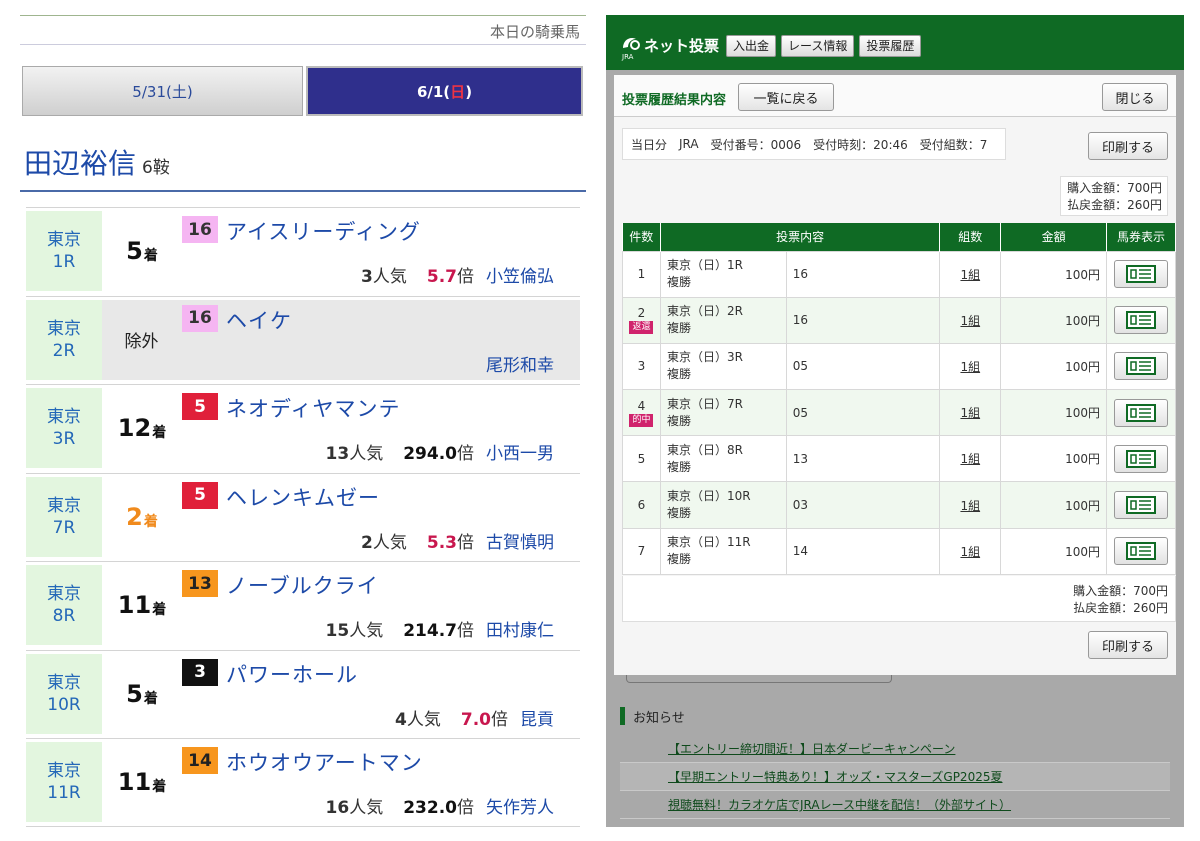  What do you see at coordinates (64, 704) in the screenshot?
I see `race-number: 10R` at bounding box center [64, 704].